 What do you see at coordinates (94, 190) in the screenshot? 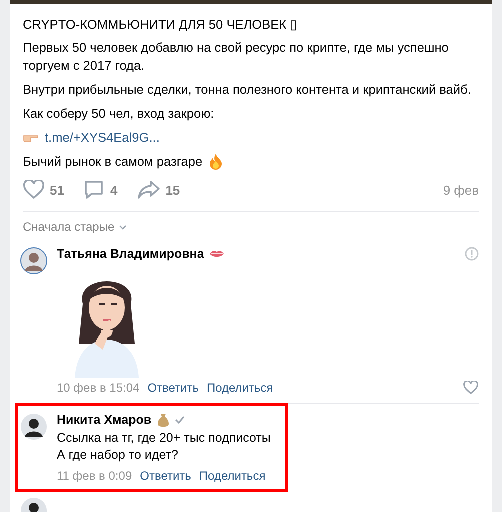
I see `comment-icon` at bounding box center [94, 190].